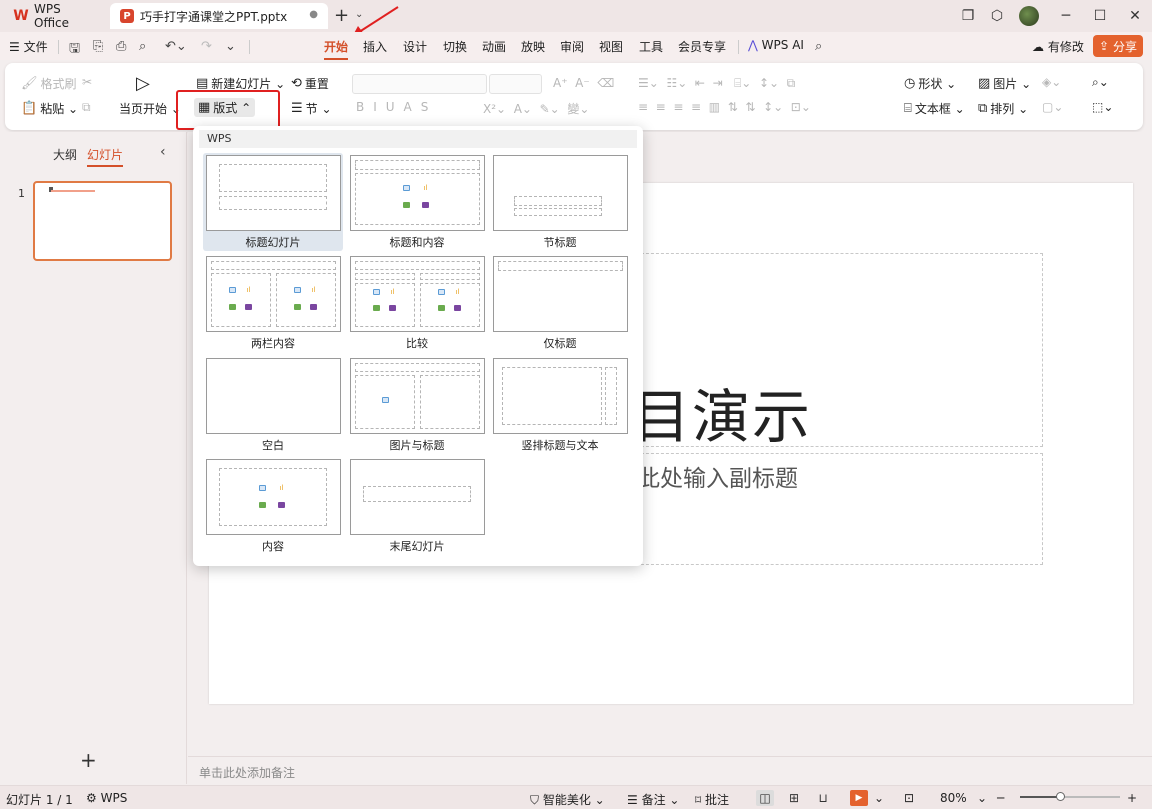 This screenshot has height=809, width=1152. What do you see at coordinates (982, 798) in the screenshot?
I see `zoom-chevron-icon: ⌄` at bounding box center [982, 798].